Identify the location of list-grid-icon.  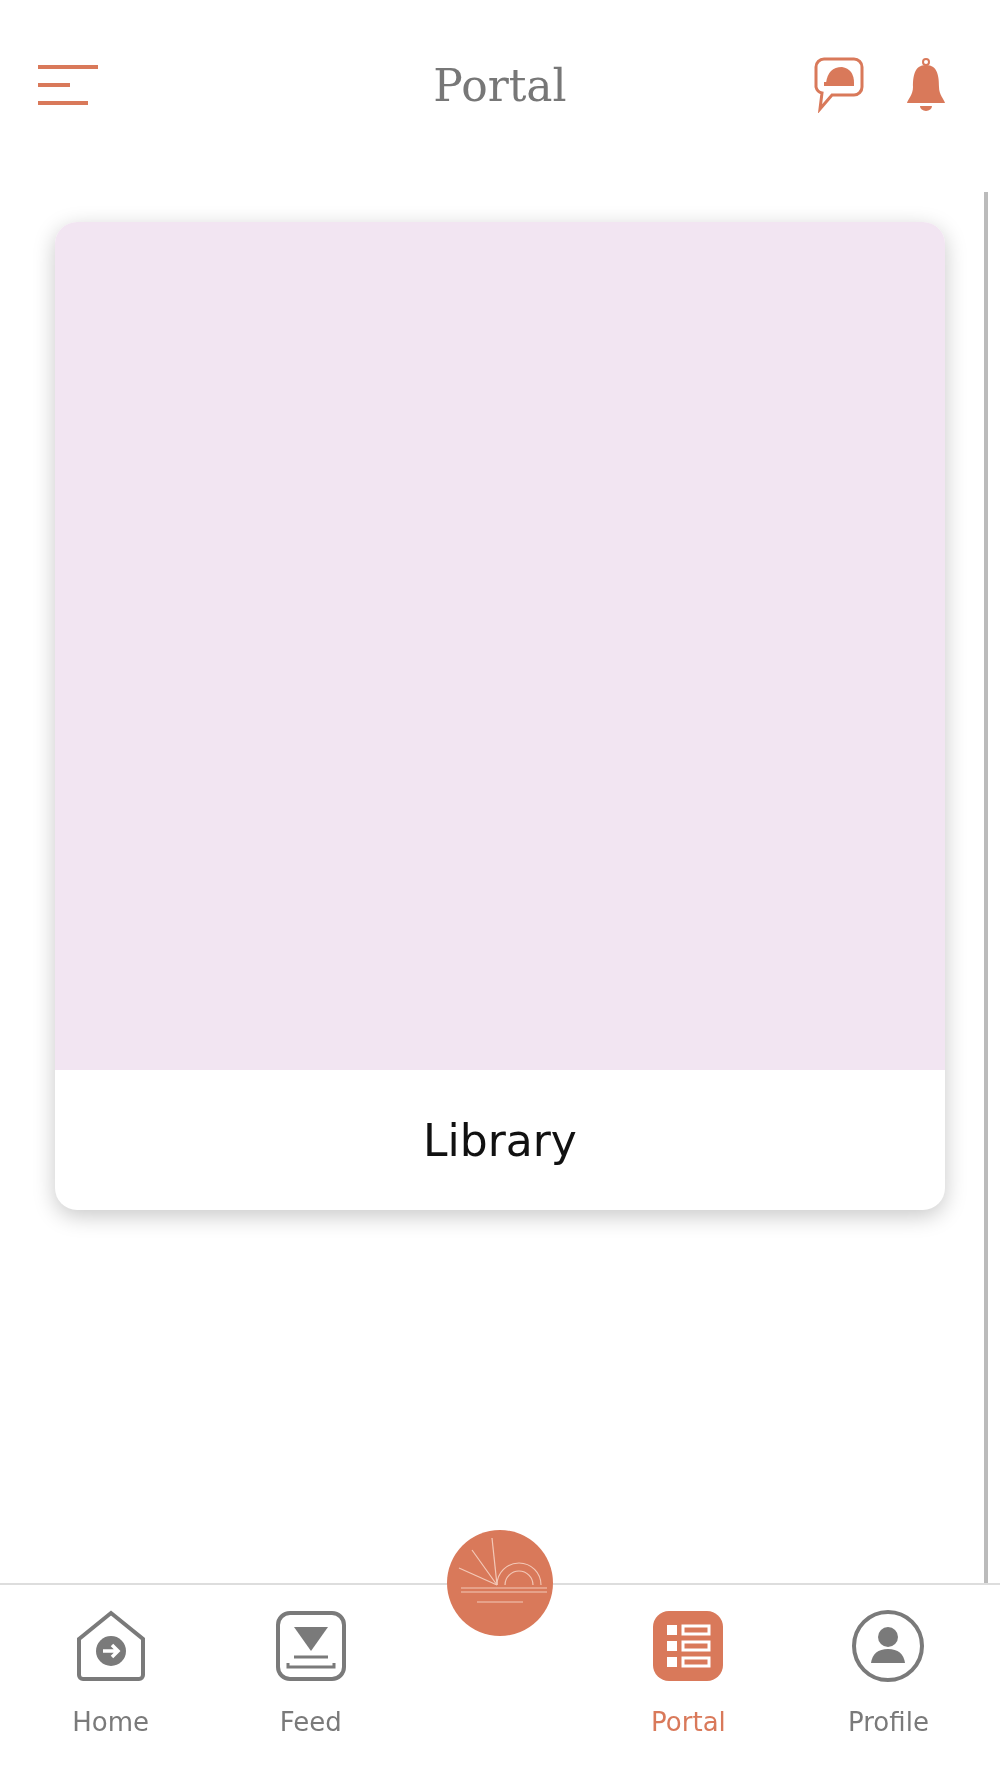
(688, 1646).